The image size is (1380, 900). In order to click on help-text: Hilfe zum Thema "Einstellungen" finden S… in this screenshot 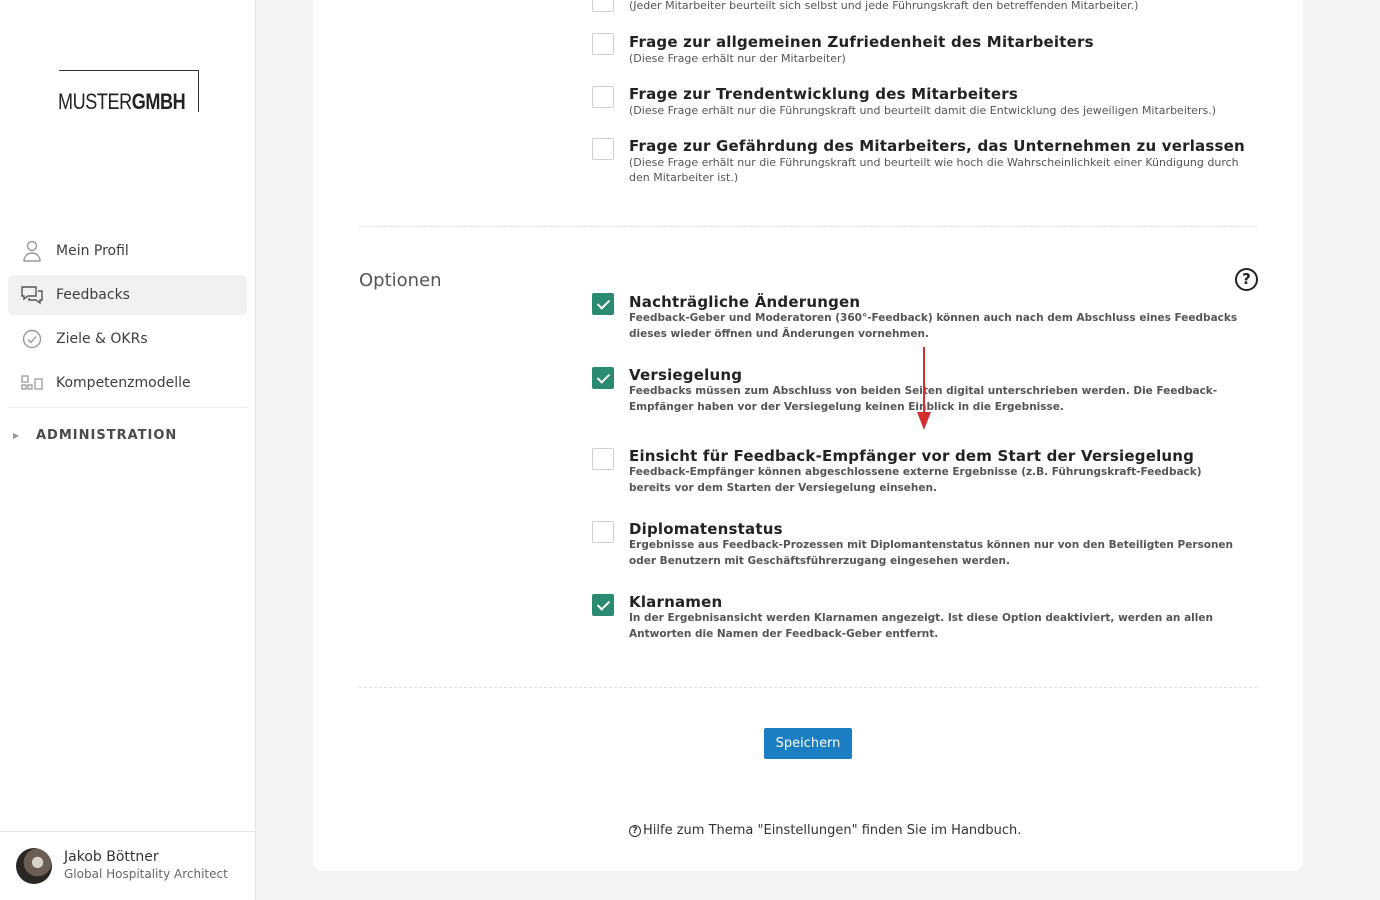, I will do `click(832, 830)`.